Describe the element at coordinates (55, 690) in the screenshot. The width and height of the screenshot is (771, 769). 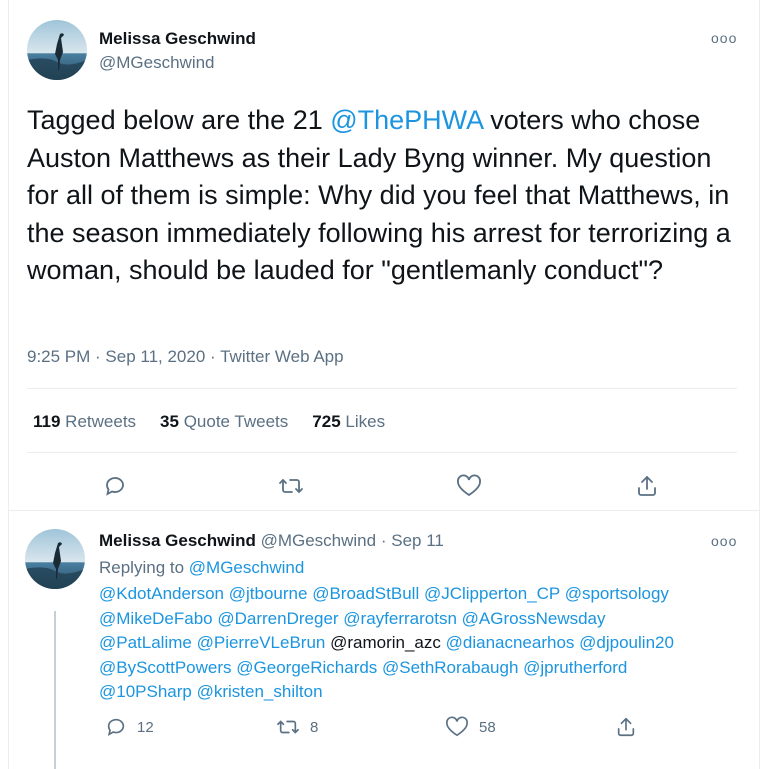
I see `thread-line` at that location.